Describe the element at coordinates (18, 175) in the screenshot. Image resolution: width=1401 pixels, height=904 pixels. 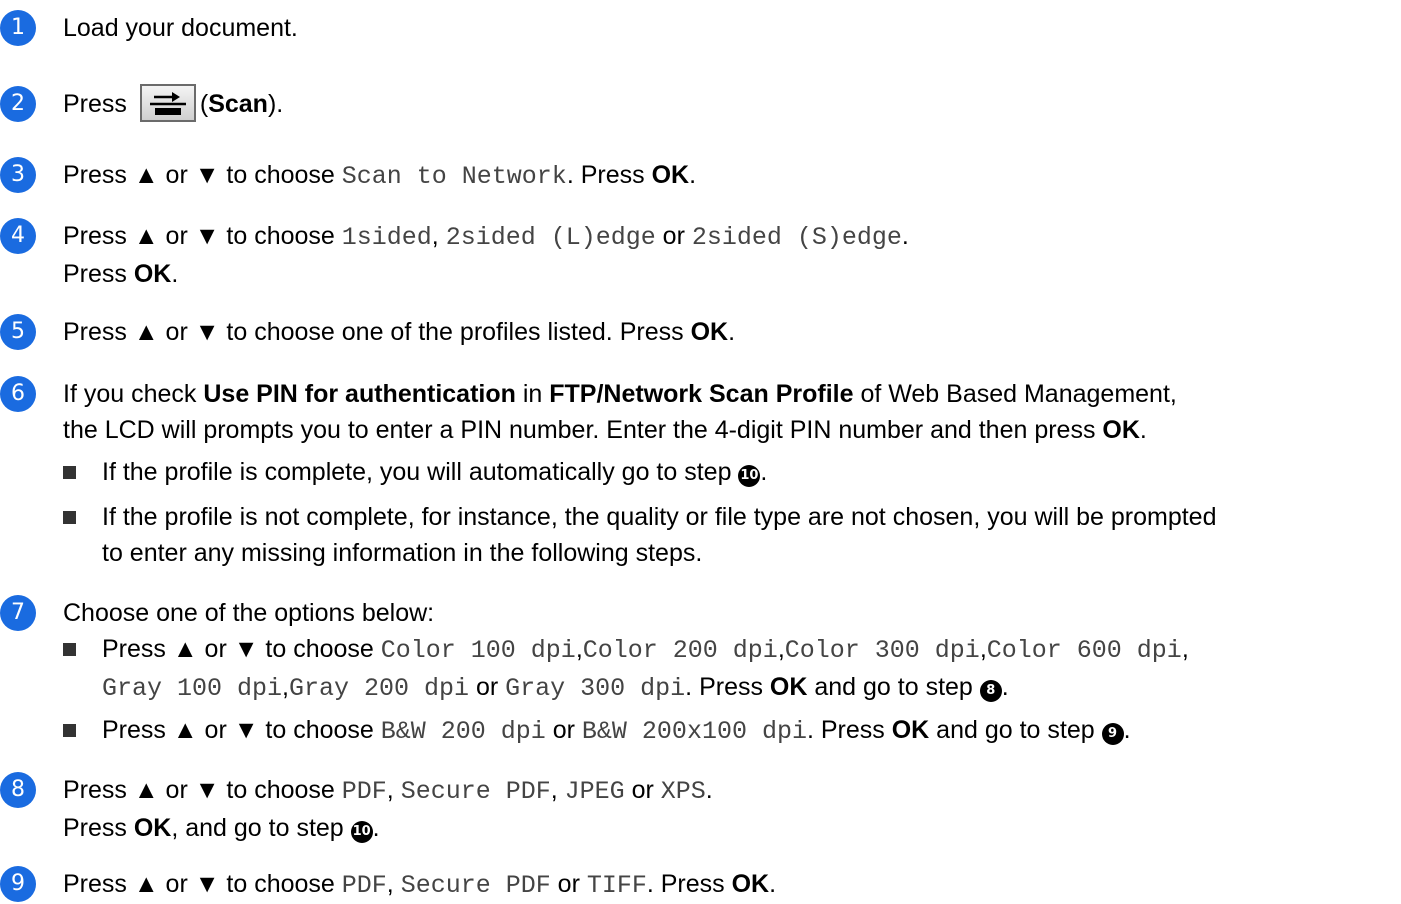
I see `step-number: 3` at that location.